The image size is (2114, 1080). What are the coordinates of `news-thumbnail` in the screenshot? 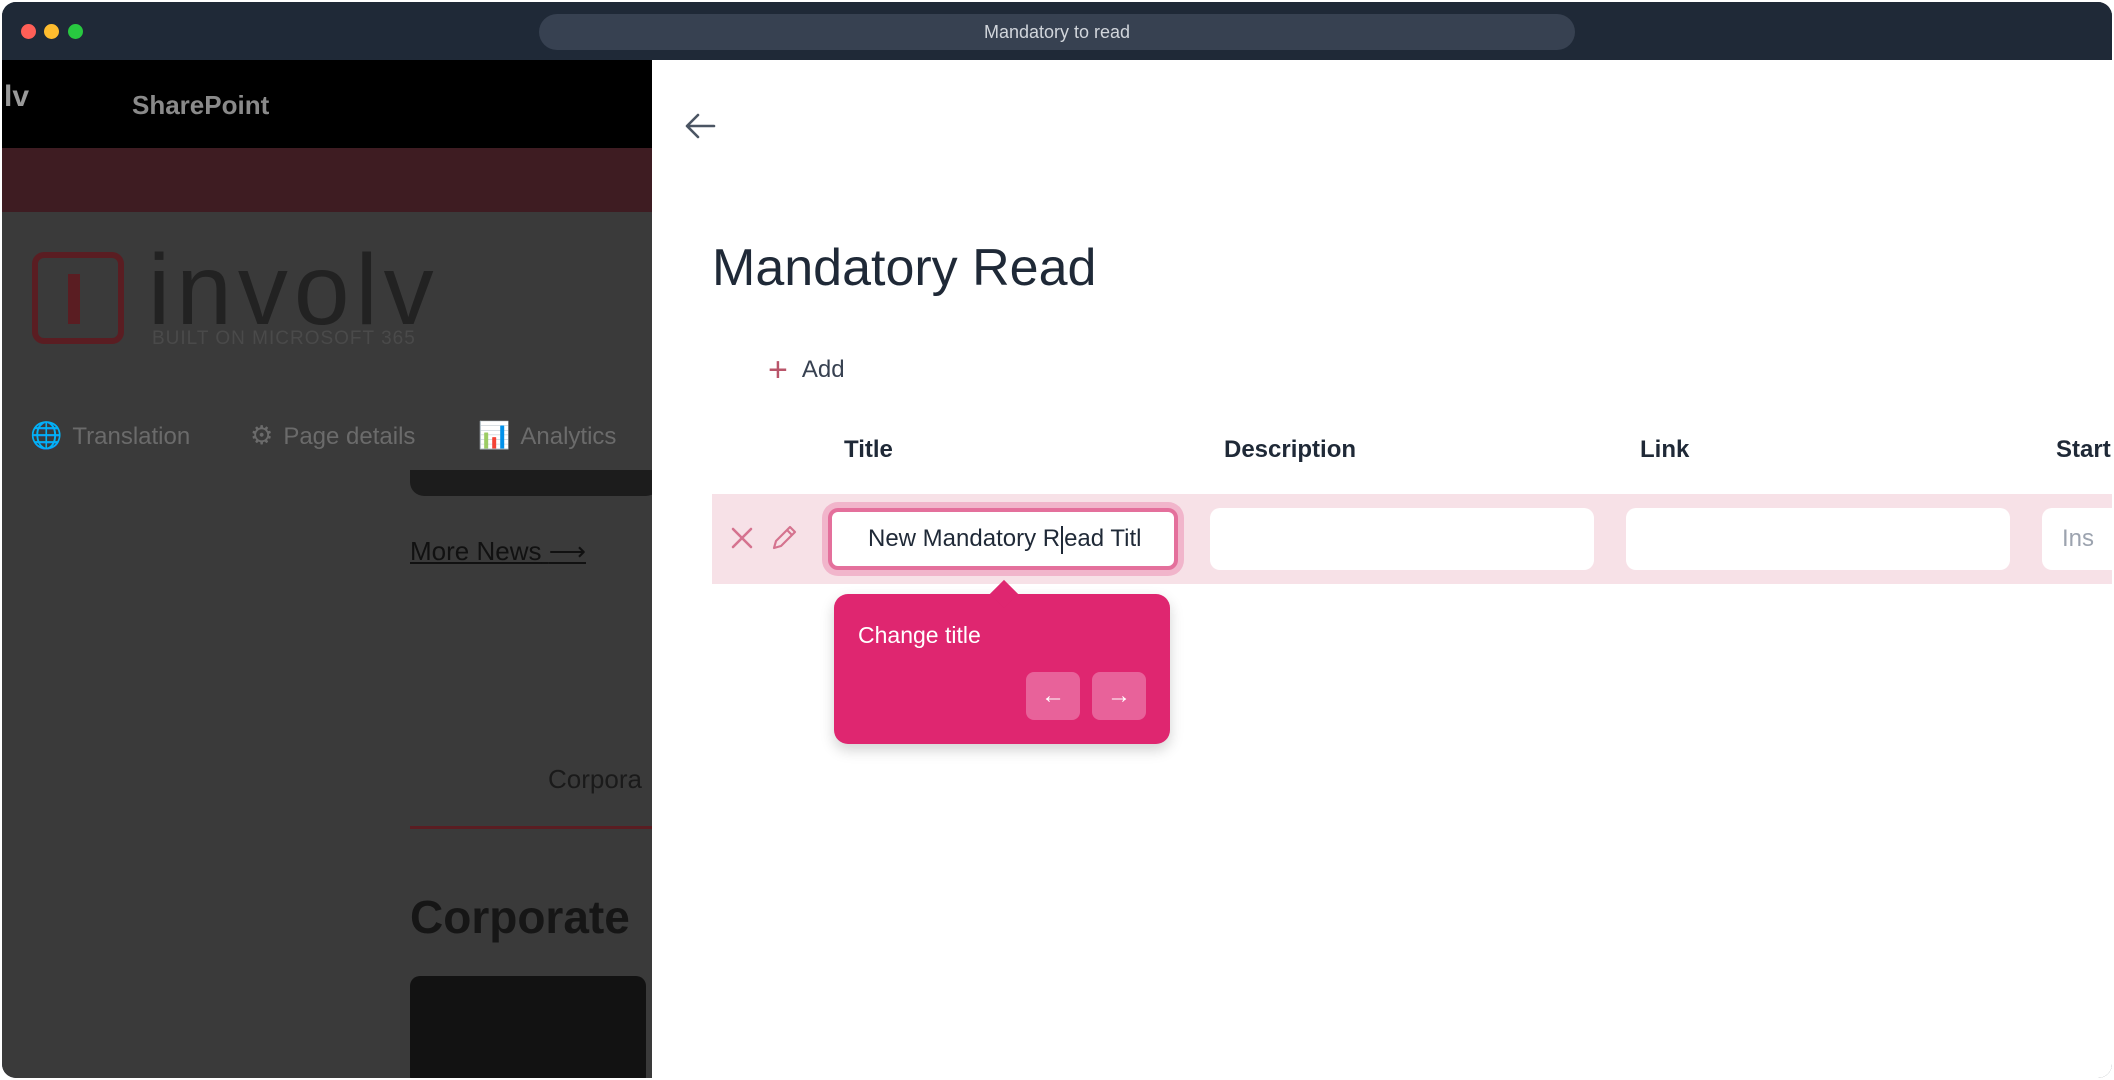 It's located at (528, 1027).